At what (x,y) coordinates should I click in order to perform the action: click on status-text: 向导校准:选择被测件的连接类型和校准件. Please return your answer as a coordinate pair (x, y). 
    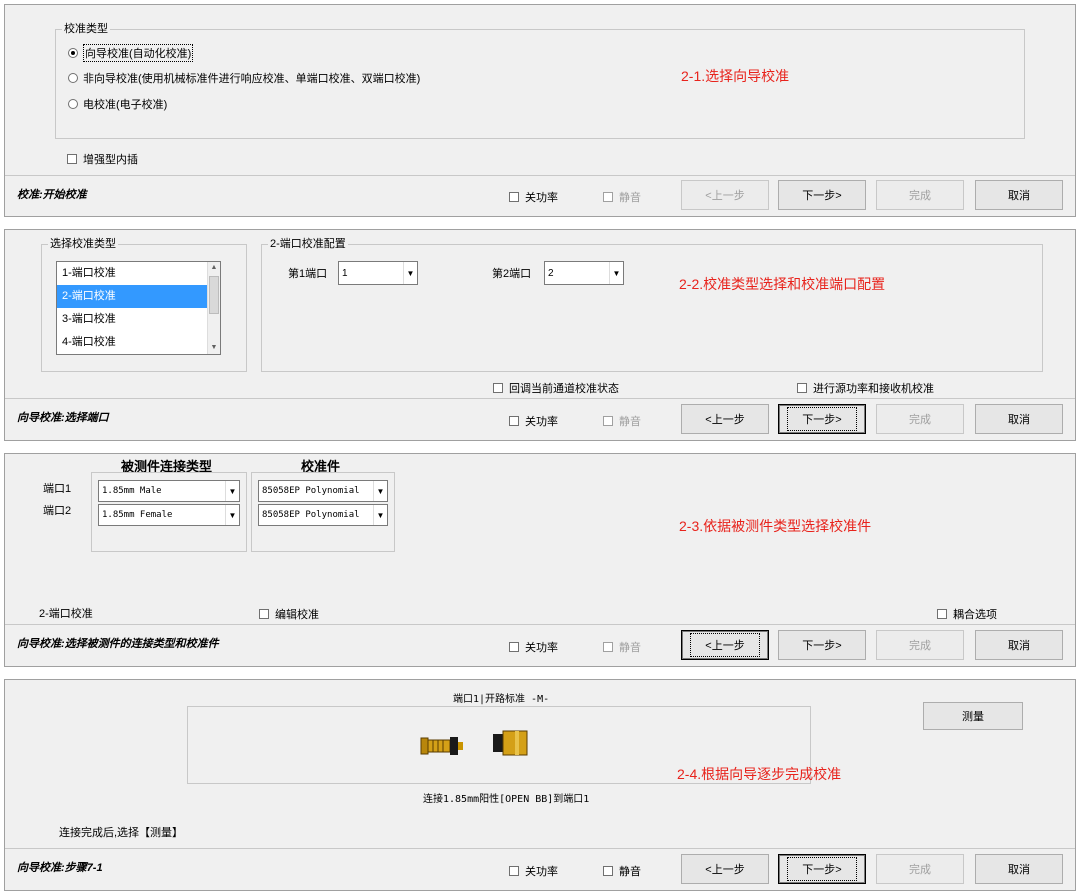
    Looking at the image, I should click on (118, 644).